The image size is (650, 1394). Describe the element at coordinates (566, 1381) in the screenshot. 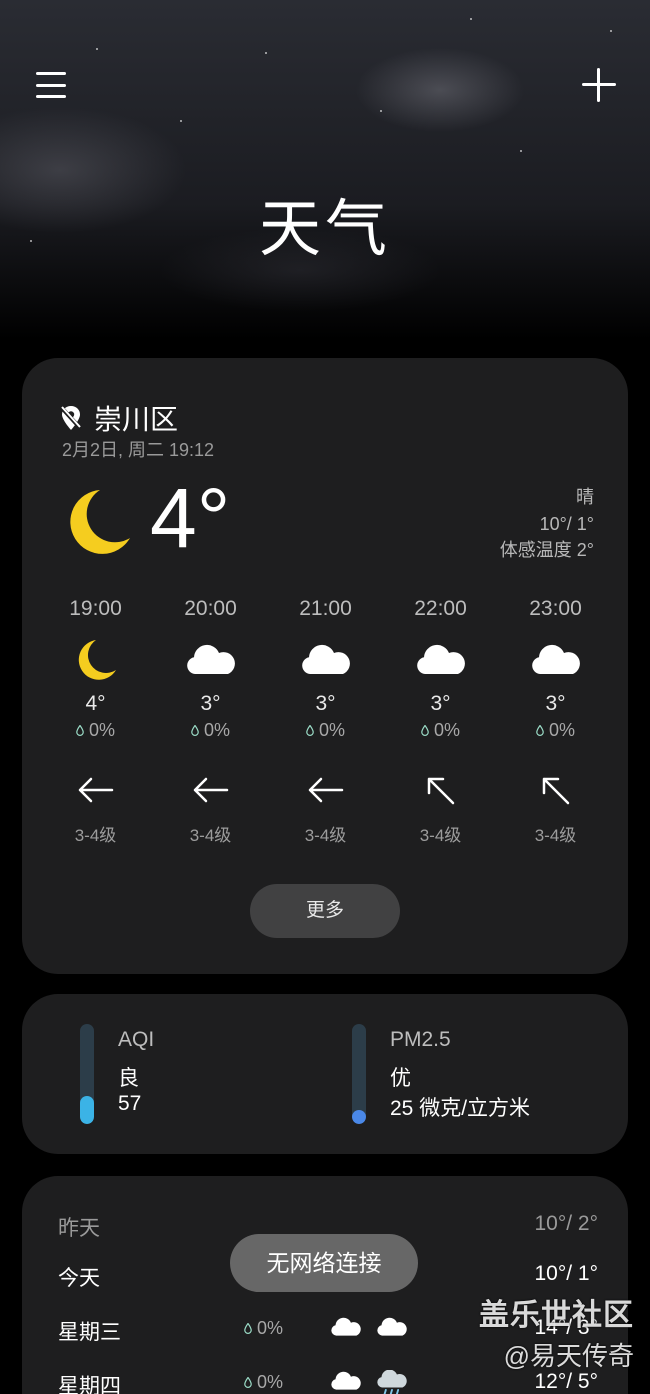

I see `day-range: 12°/ 5°` at that location.